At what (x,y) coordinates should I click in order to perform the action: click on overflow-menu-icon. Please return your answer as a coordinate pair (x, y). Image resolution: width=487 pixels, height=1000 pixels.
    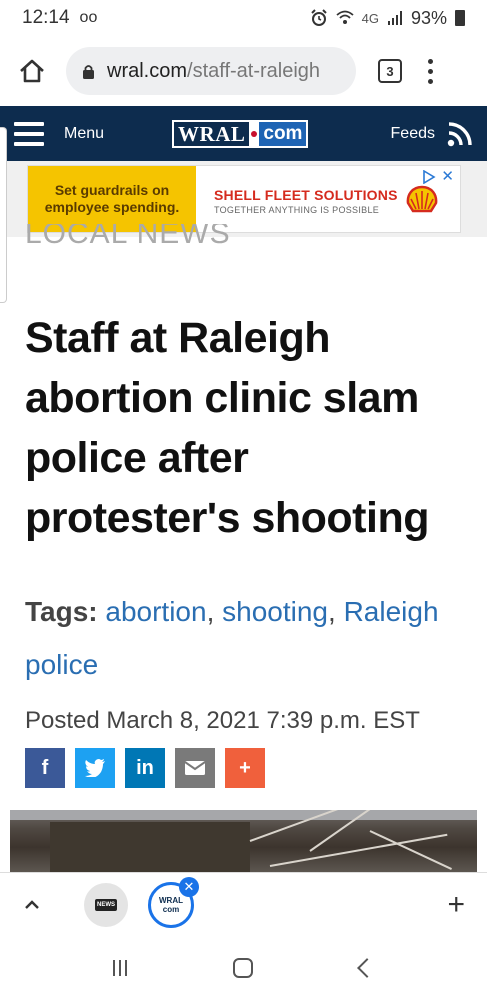
    Looking at the image, I should click on (430, 71).